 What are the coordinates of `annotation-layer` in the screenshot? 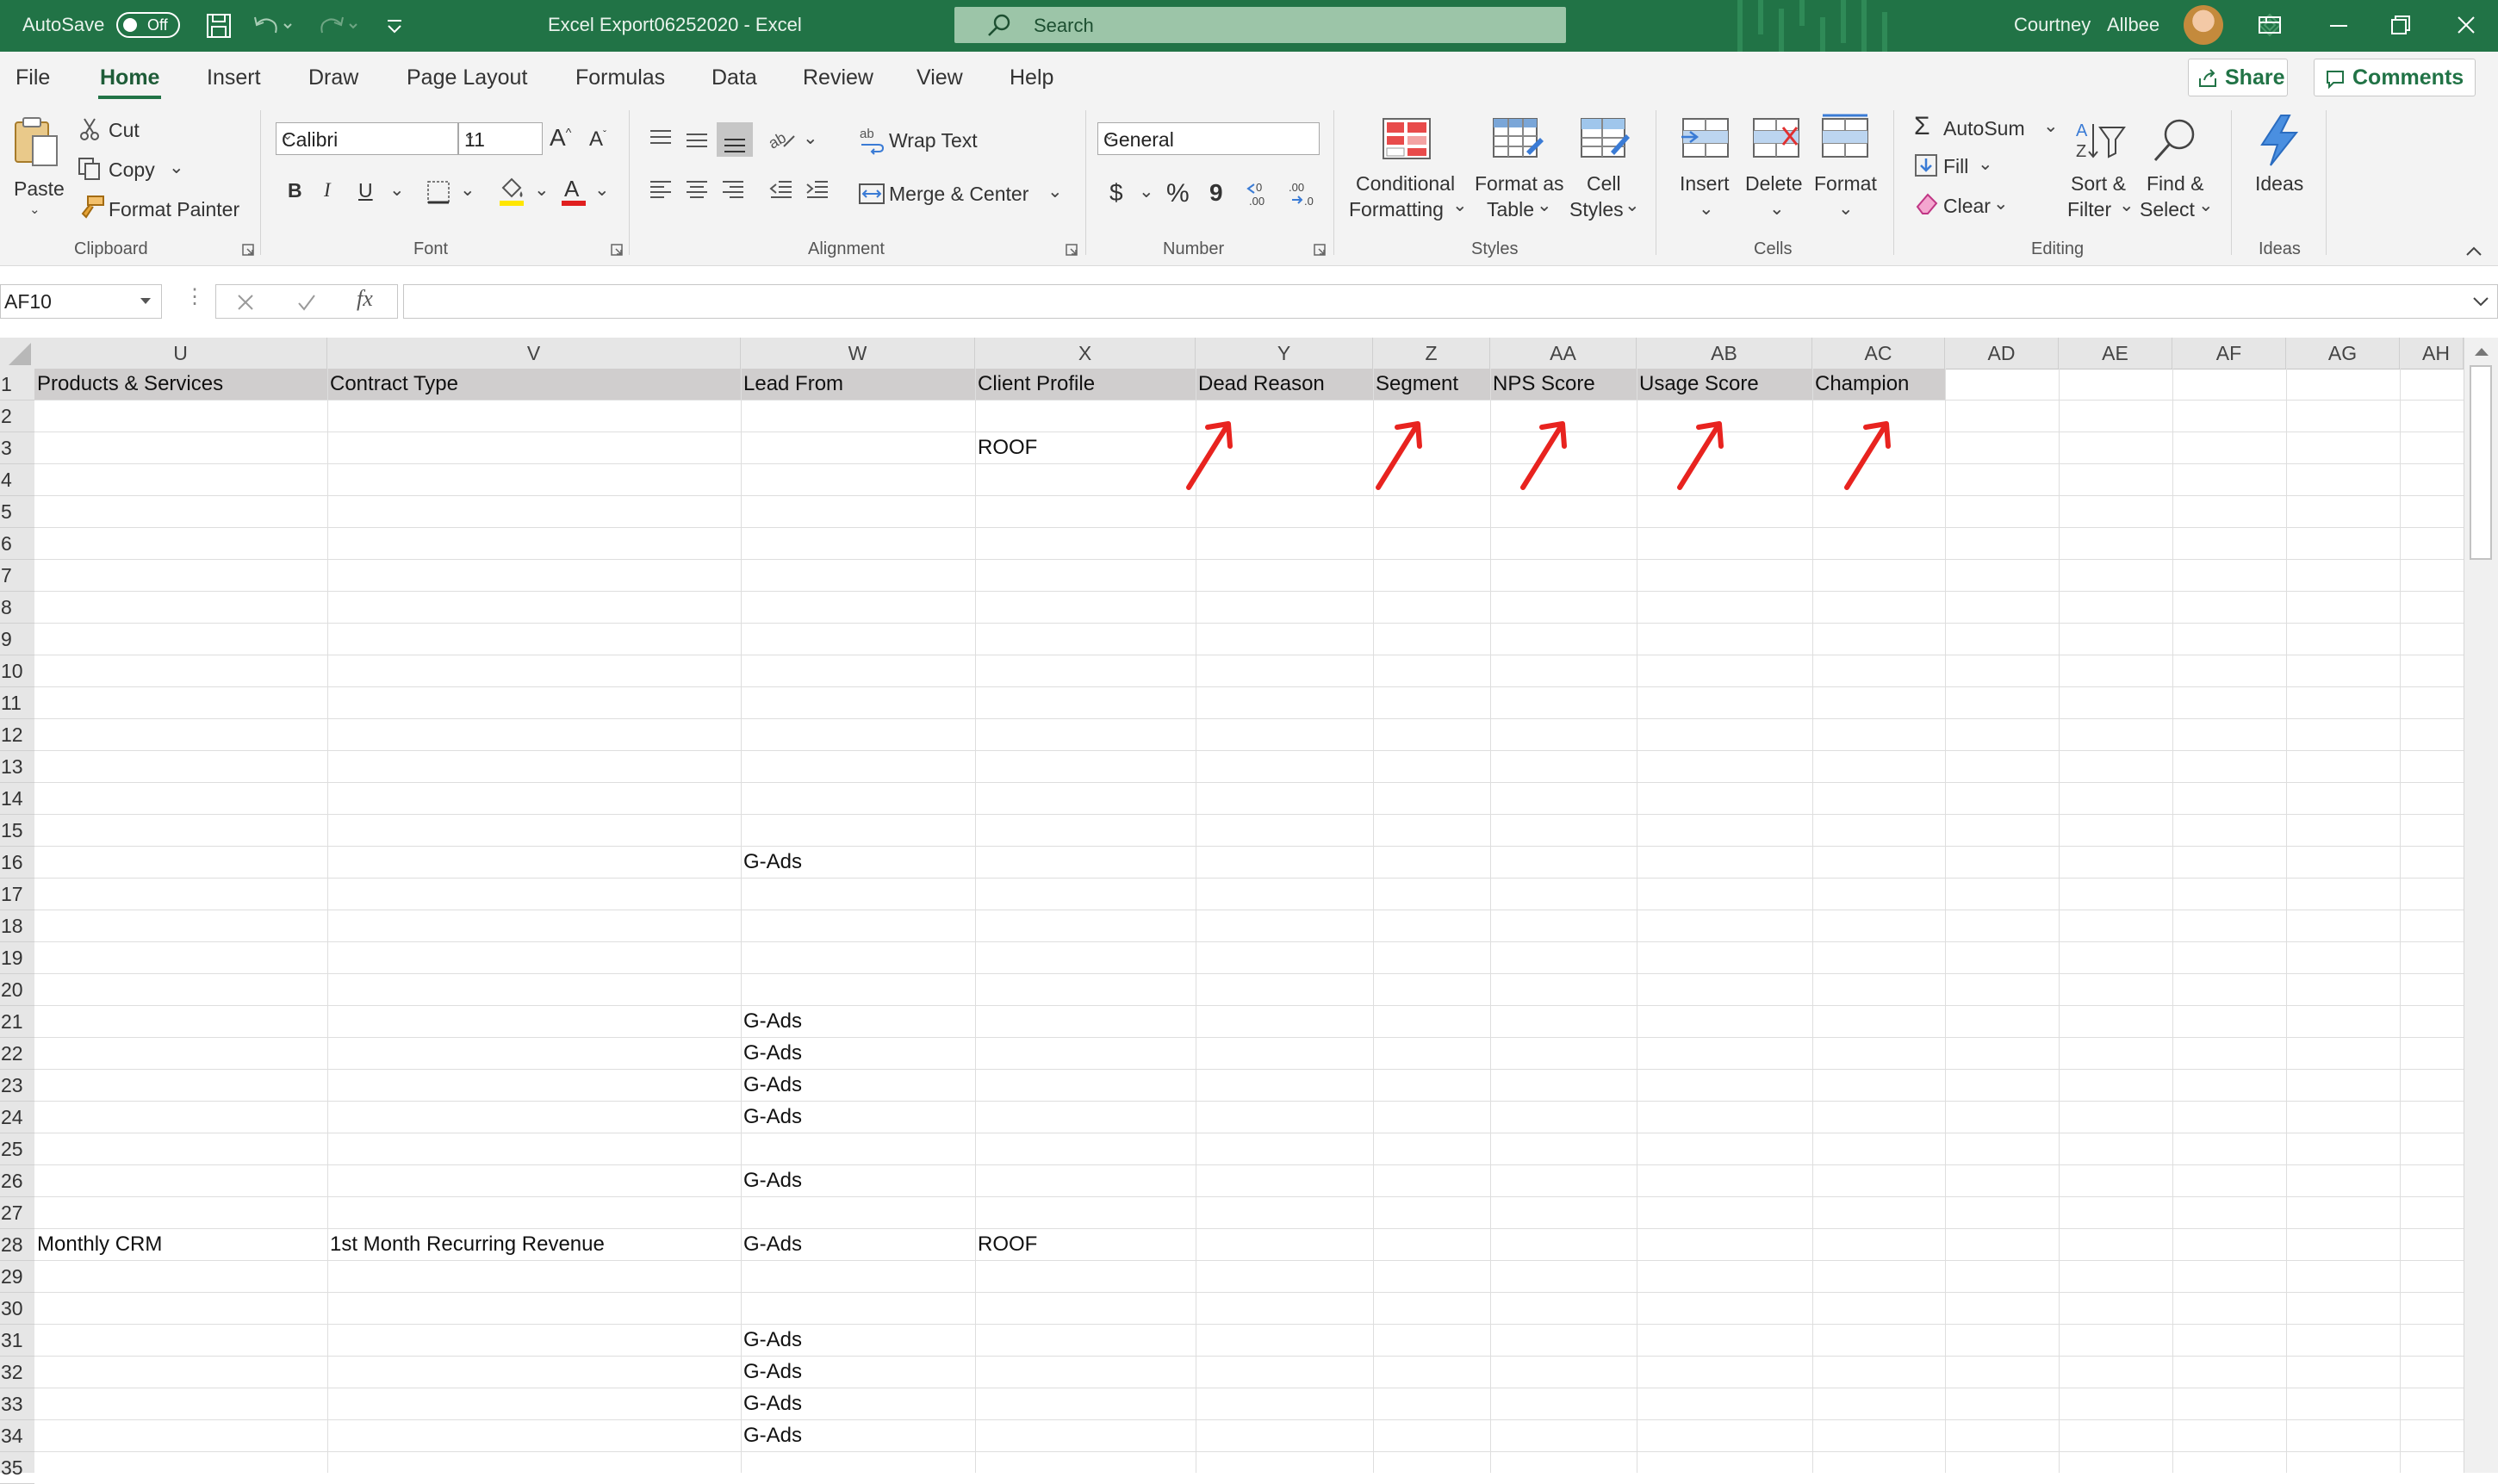 It's located at (1538, 455).